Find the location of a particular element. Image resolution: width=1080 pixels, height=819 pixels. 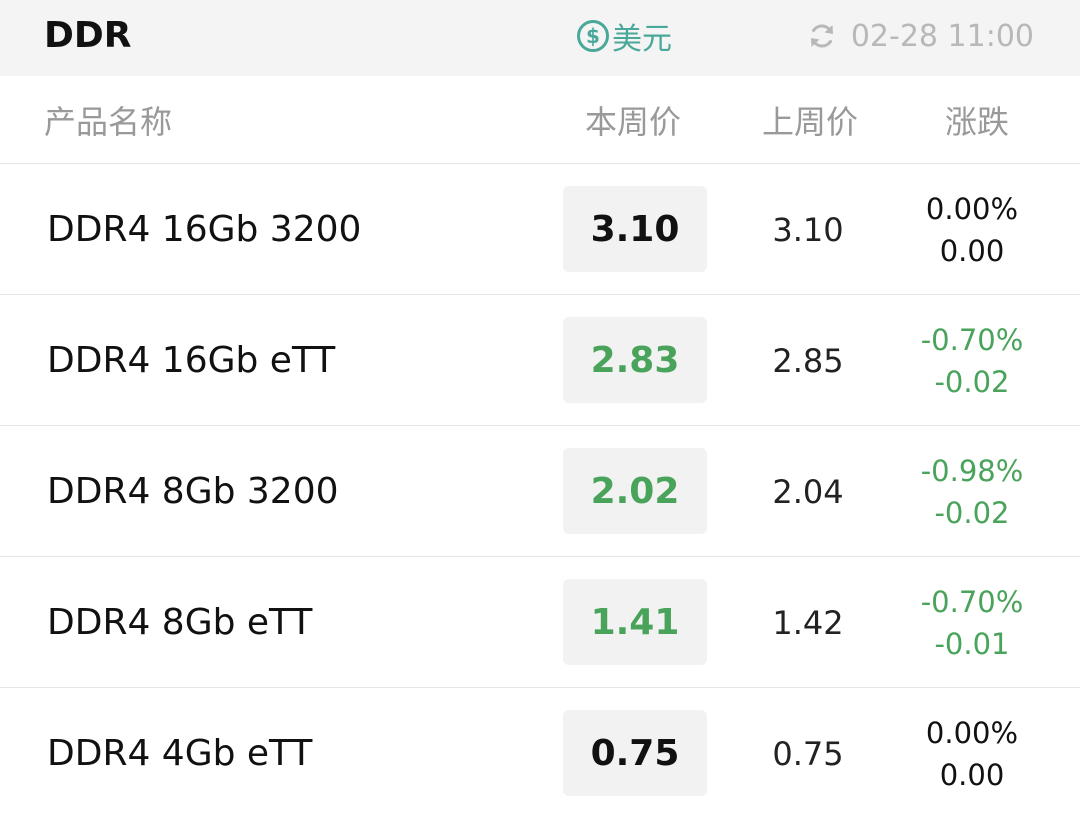

currency-label: 美元 is located at coordinates (642, 39).